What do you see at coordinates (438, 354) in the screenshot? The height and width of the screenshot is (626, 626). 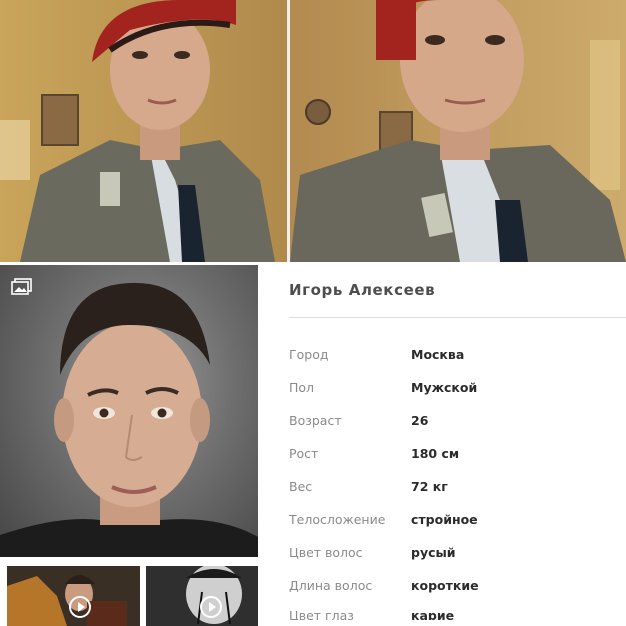 I see `info-value: Москва` at bounding box center [438, 354].